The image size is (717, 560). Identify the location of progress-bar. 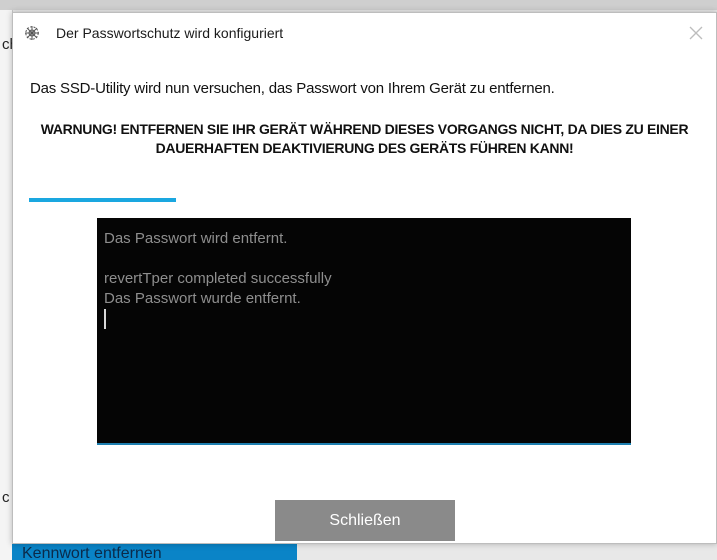
(349, 200).